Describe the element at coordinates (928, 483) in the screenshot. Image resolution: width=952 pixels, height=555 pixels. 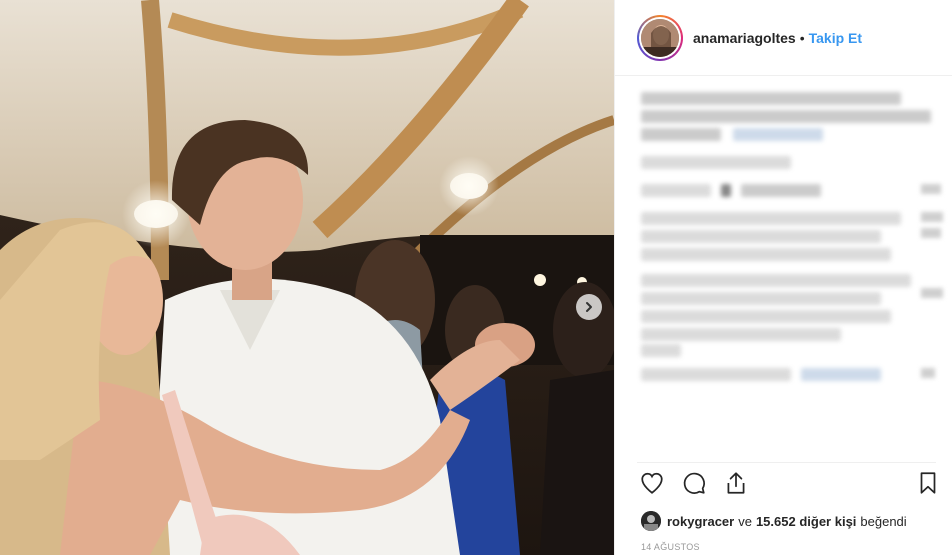
I see `bookmark-icon` at that location.